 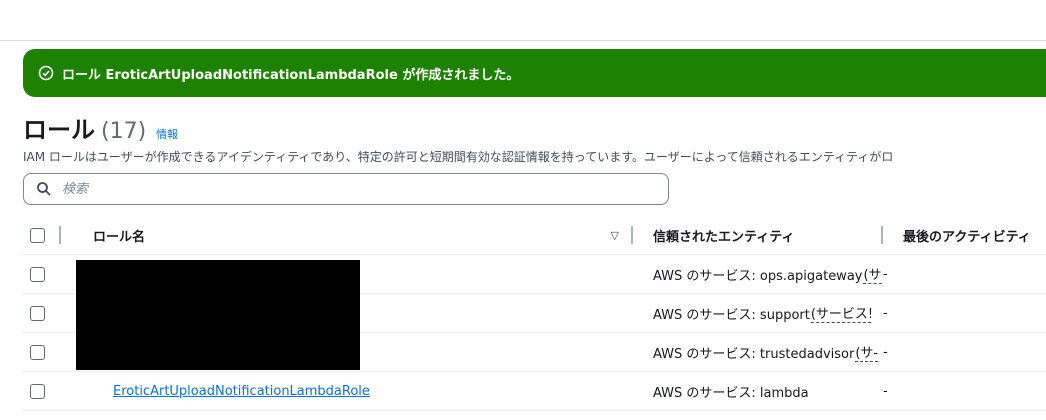 What do you see at coordinates (731, 315) in the screenshot?
I see `trusted-entity-text: AWS のサービス: support` at bounding box center [731, 315].